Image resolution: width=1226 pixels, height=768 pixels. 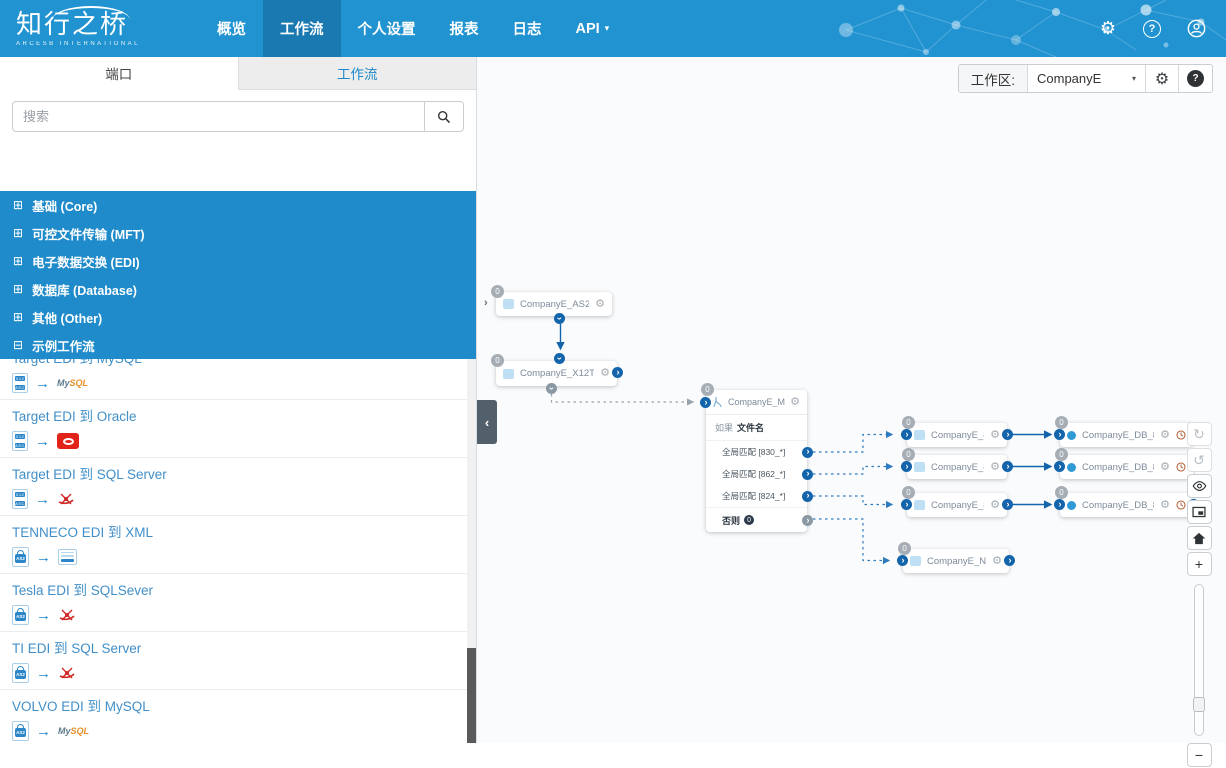 I want to click on node-companye-824-in: 0 › CompanyE_824_In ⚙ ›, so click(x=957, y=501).